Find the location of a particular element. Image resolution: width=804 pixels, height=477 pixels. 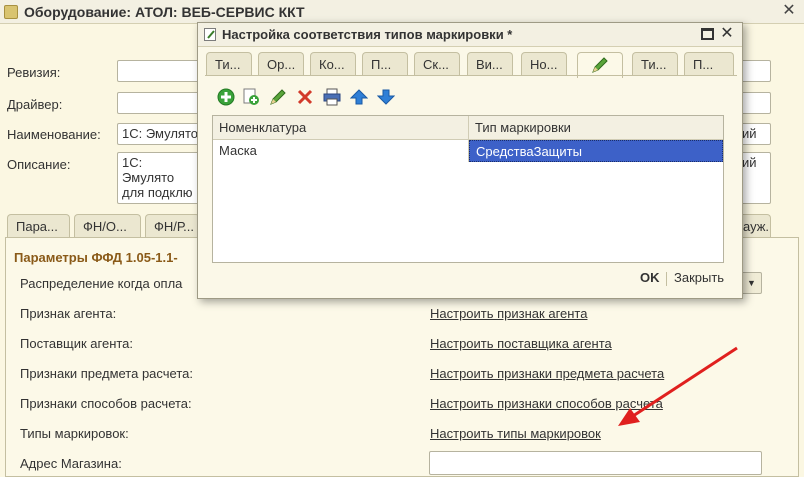

store-address-input is located at coordinates (595, 463).